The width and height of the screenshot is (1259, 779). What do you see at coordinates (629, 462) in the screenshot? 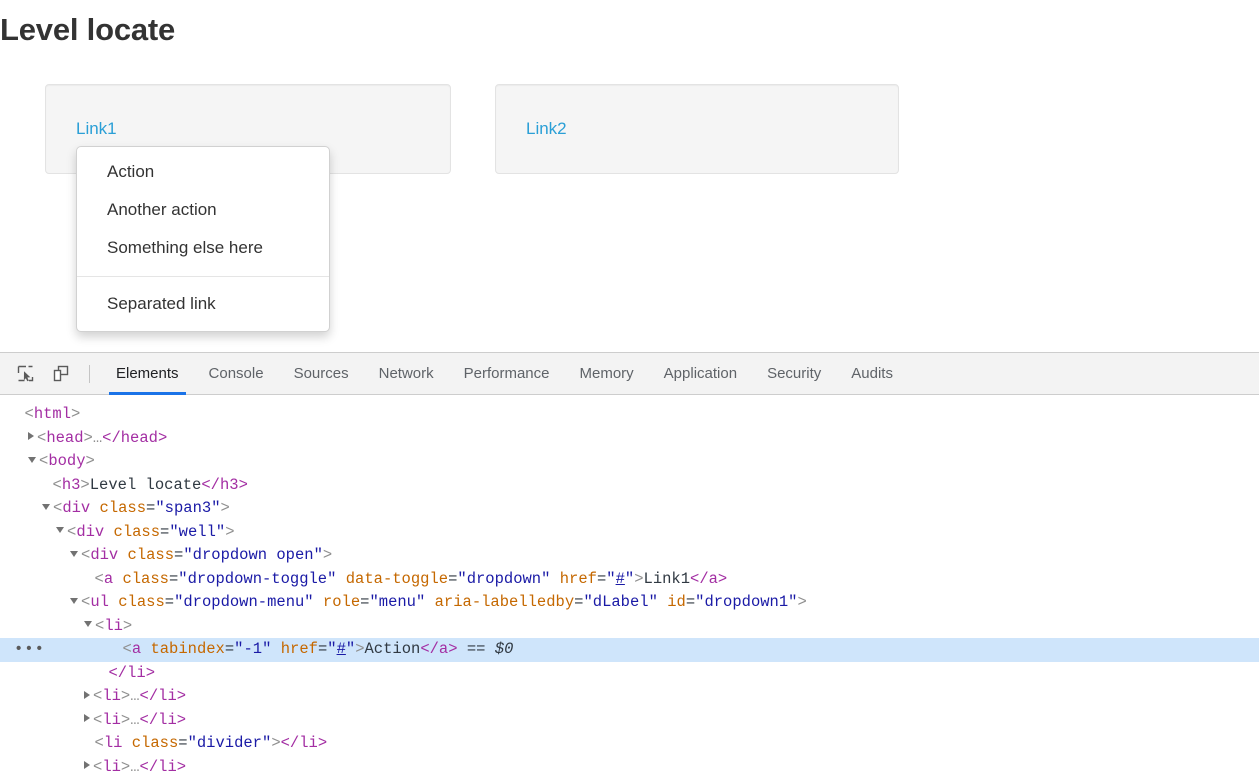
I see `dom-node-body: <body>` at bounding box center [629, 462].